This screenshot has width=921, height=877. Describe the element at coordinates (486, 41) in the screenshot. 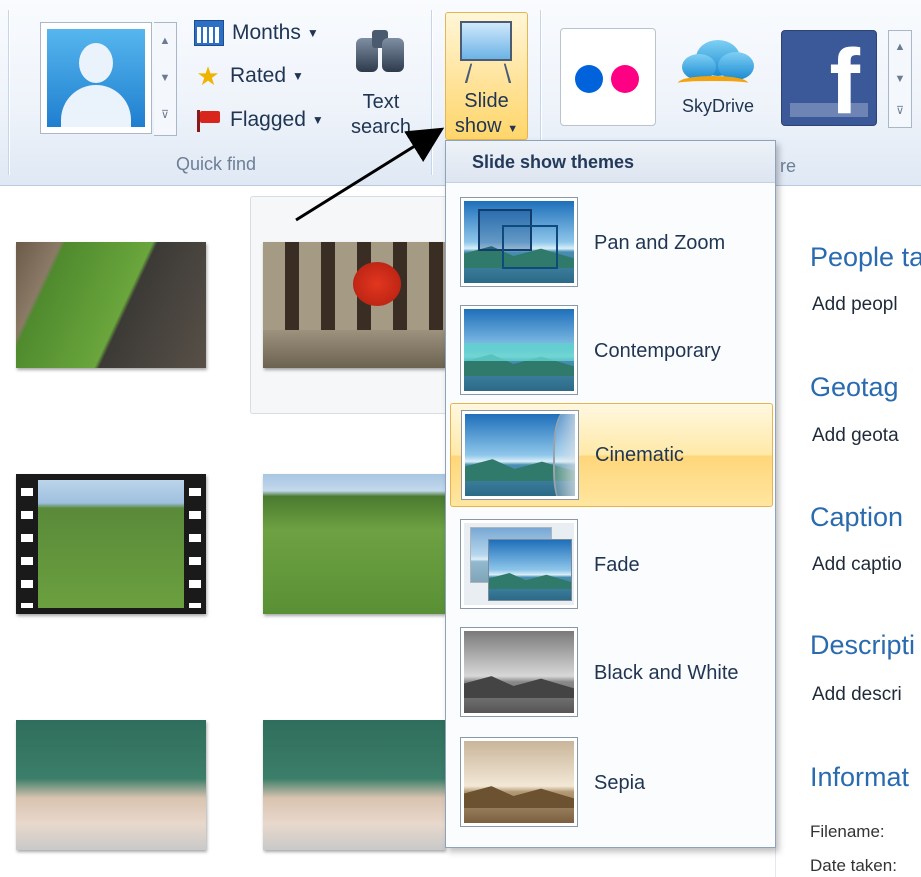

I see `projector-screen-icon` at that location.